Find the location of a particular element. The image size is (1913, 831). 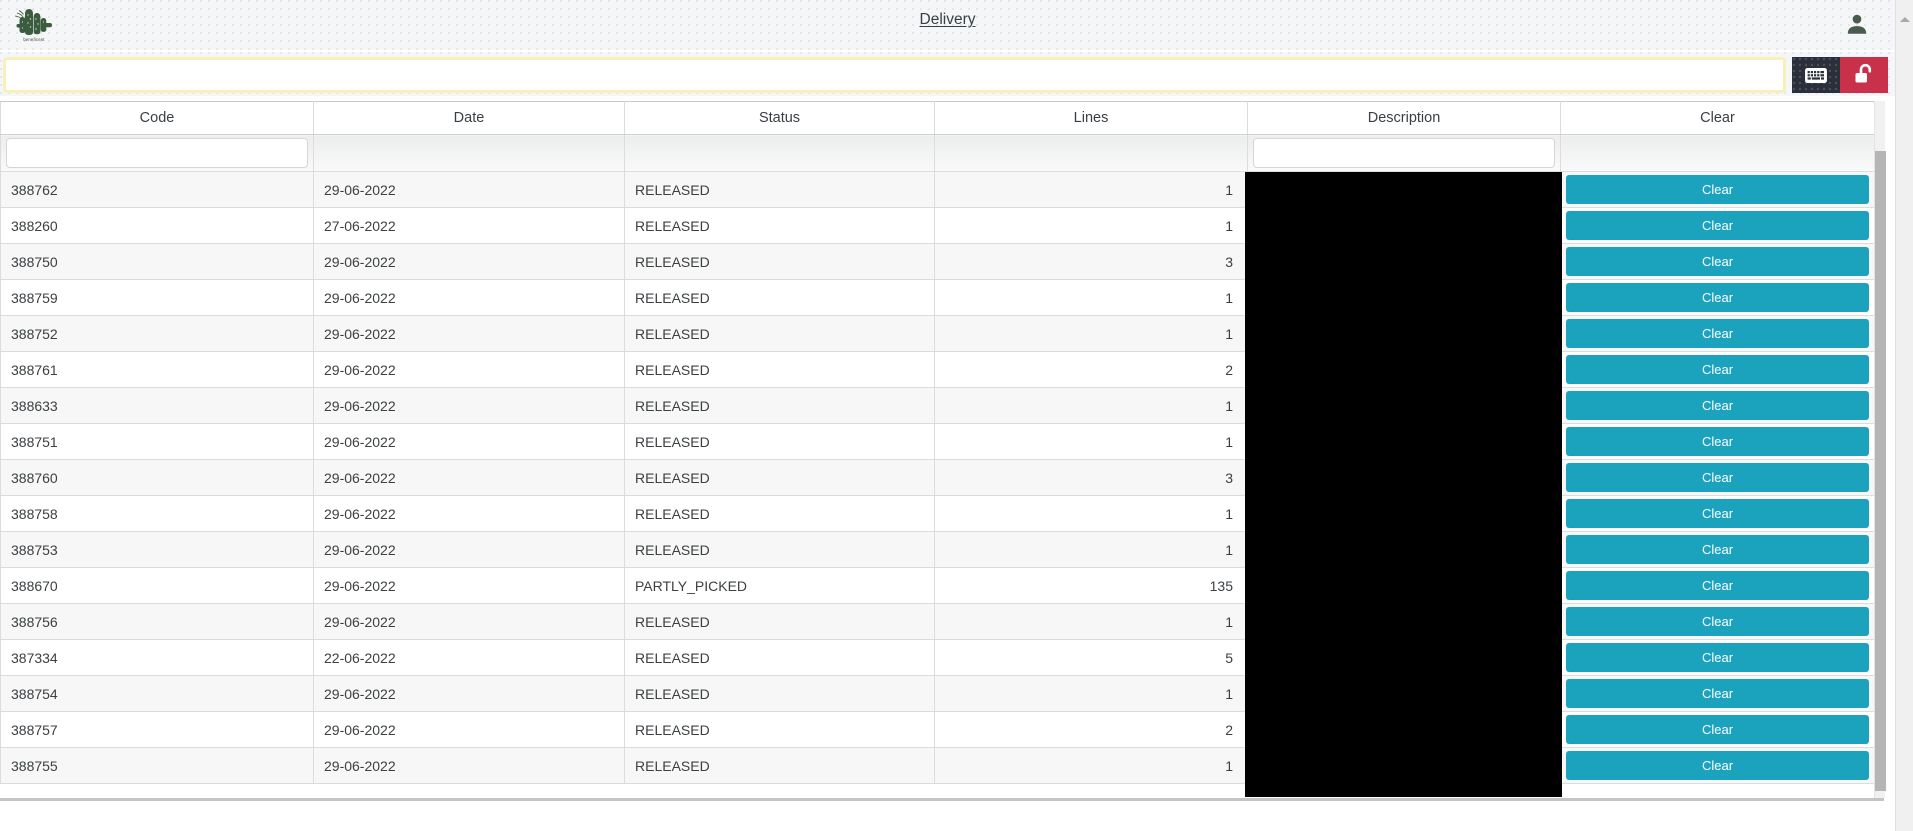

page-title-link: Delivery is located at coordinates (947, 20).